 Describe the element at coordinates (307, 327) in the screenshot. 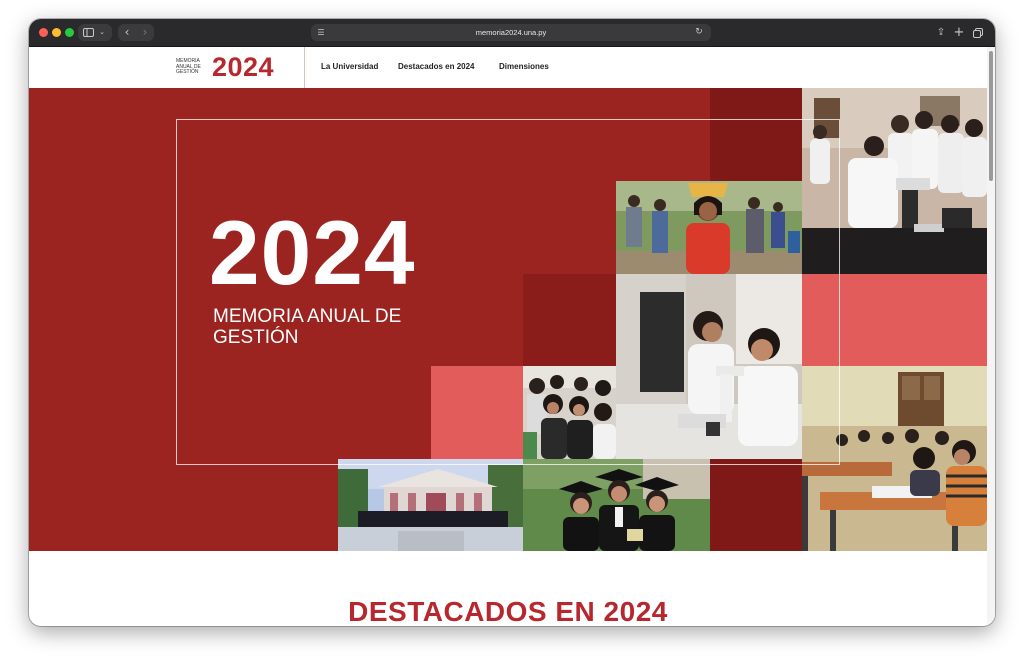

I see `hero-subtitle: MEMORIA ANUAL DE GESTIÓN` at that location.